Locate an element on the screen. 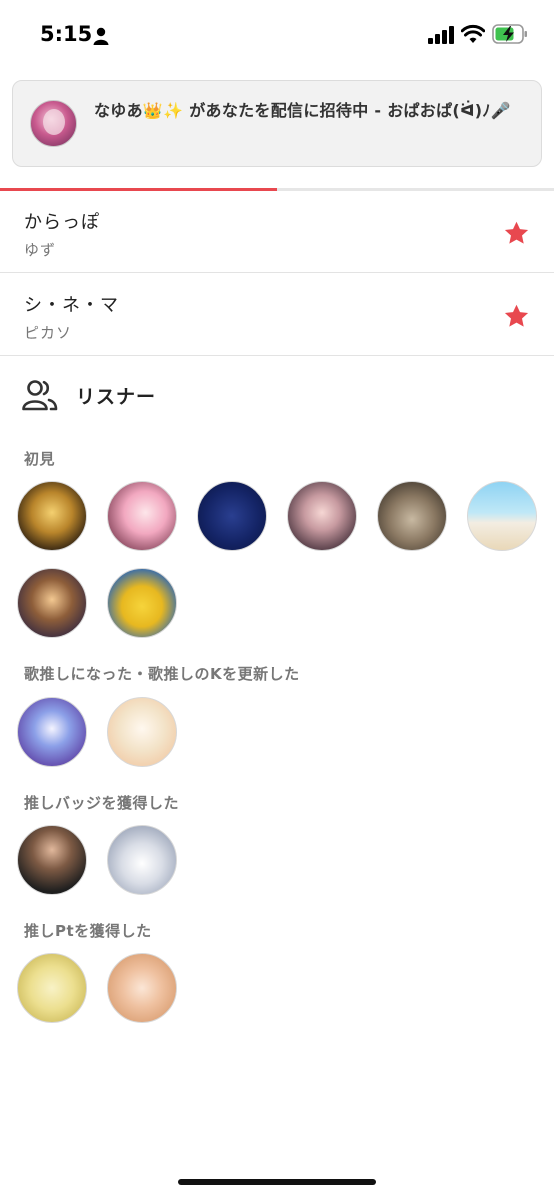 This screenshot has width=554, height=1199. song-artist: ゆず is located at coordinates (40, 250).